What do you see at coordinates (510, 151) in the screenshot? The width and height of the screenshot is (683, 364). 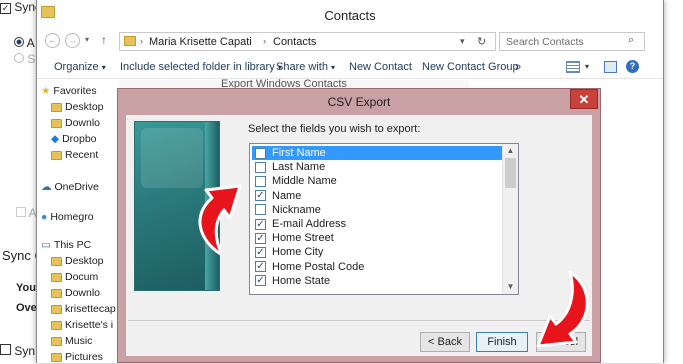 I see `scroll-up-icon: ▲` at bounding box center [510, 151].